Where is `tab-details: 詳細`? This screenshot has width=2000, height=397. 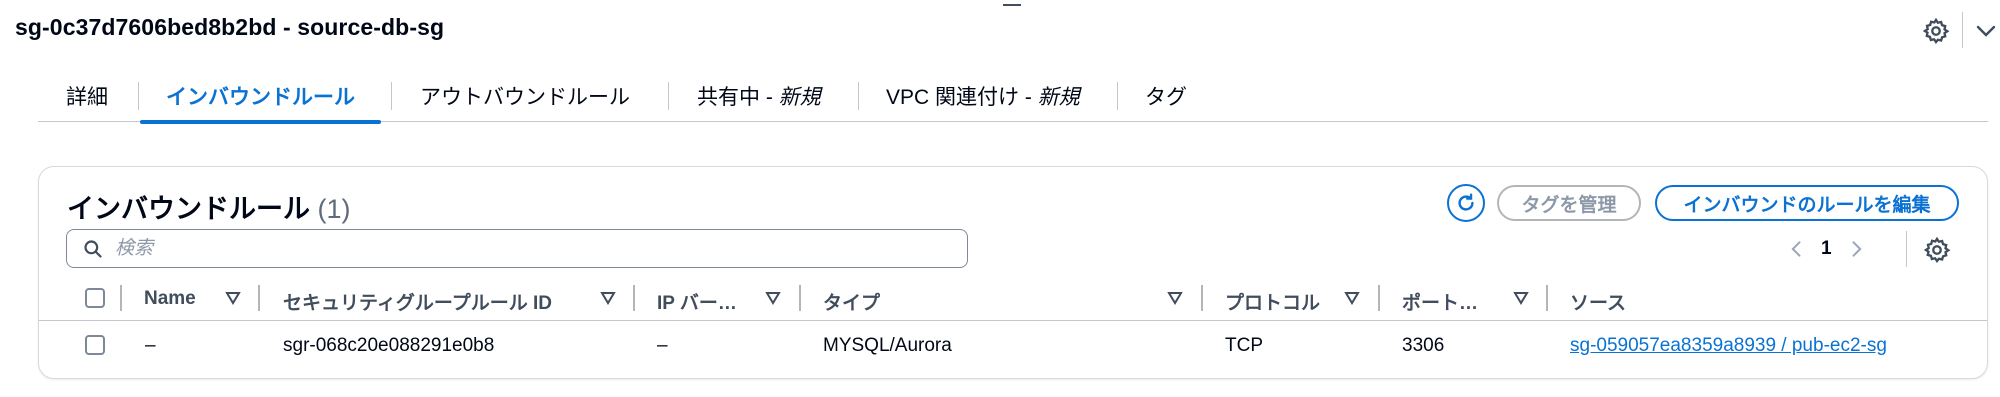
tab-details: 詳細 is located at coordinates (87, 97).